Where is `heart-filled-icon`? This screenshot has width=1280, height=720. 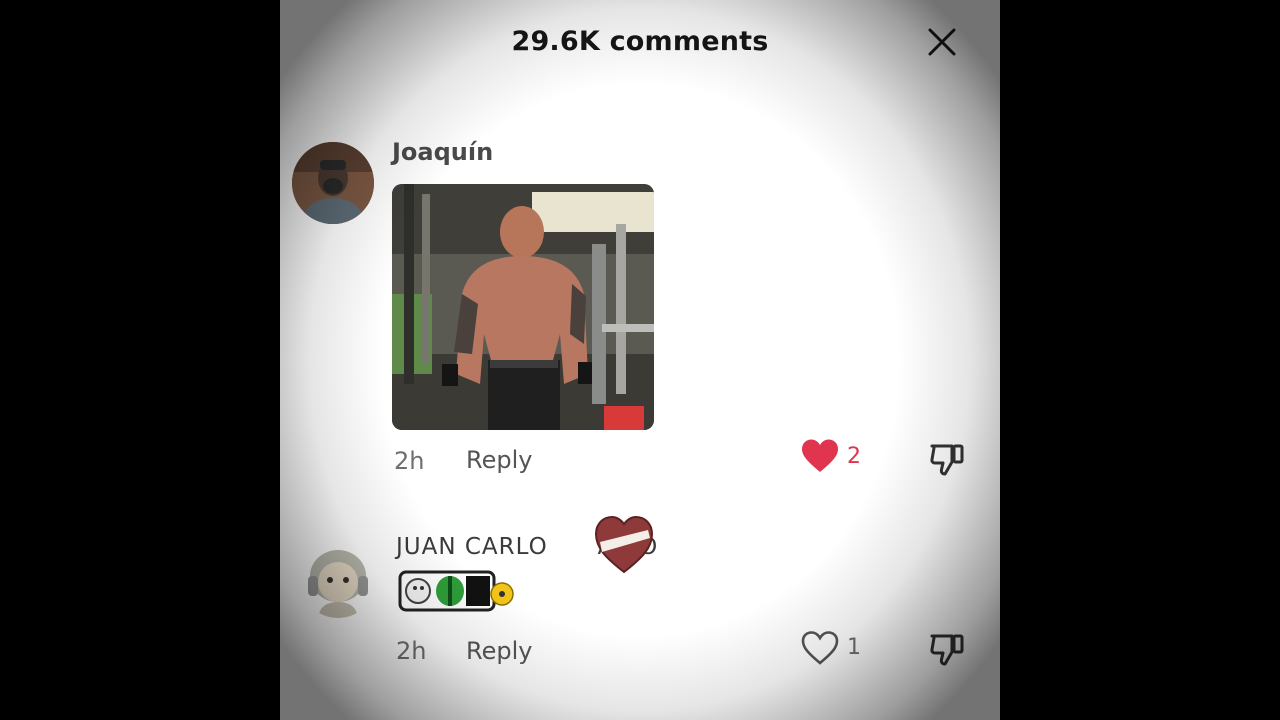
heart-filled-icon is located at coordinates (820, 455).